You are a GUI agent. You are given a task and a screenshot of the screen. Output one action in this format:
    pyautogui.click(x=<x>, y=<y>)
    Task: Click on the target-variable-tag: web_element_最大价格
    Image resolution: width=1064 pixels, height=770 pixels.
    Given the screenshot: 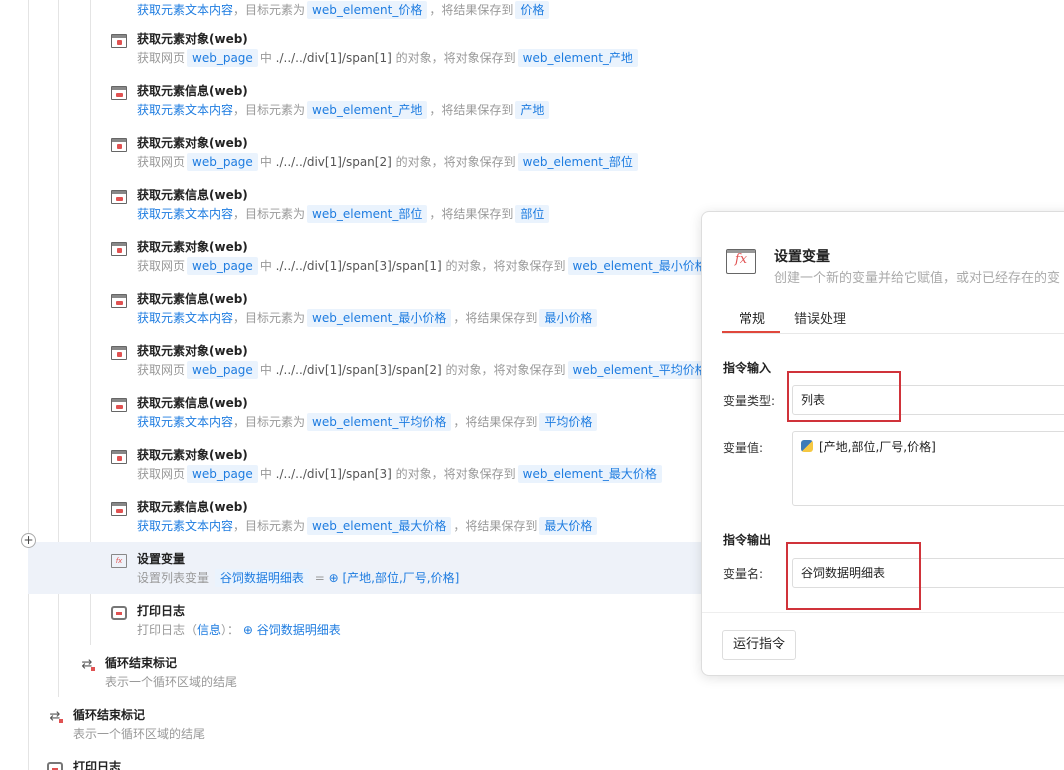 What is the action you would take?
    pyautogui.click(x=379, y=526)
    